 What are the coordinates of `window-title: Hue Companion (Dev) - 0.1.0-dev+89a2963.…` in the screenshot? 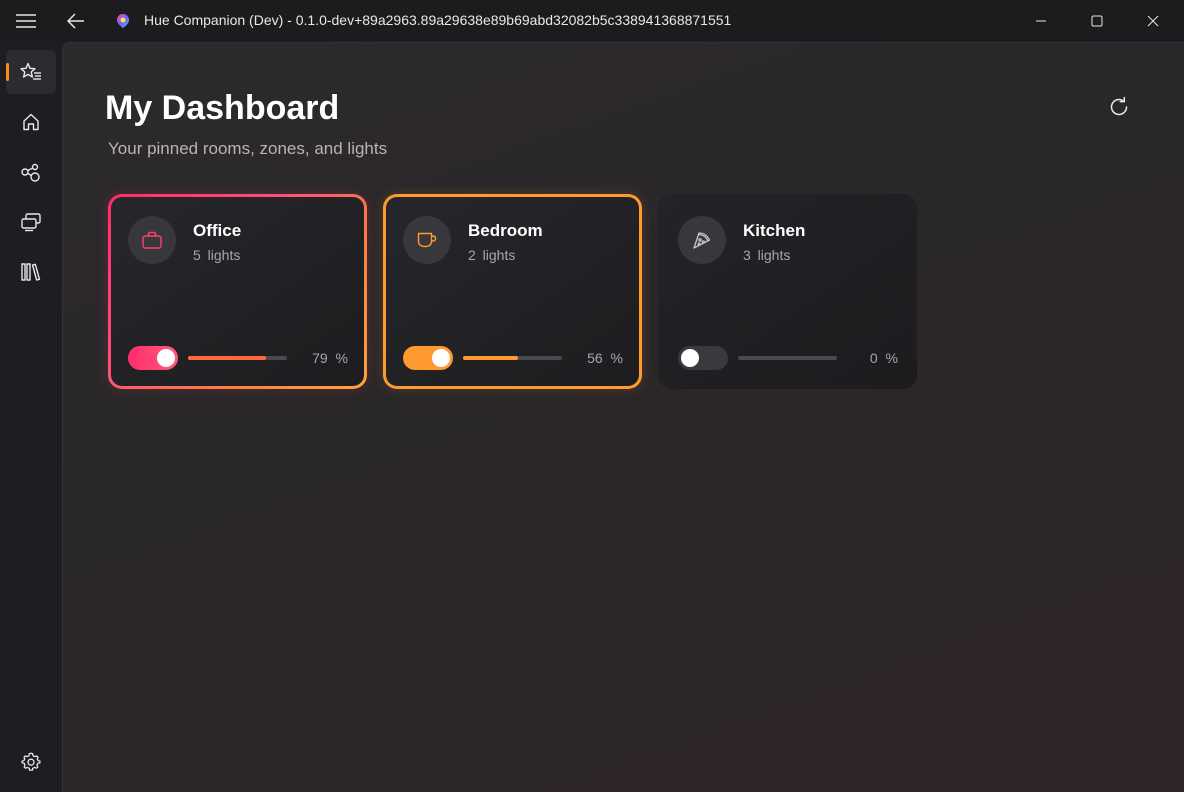 It's located at (438, 20).